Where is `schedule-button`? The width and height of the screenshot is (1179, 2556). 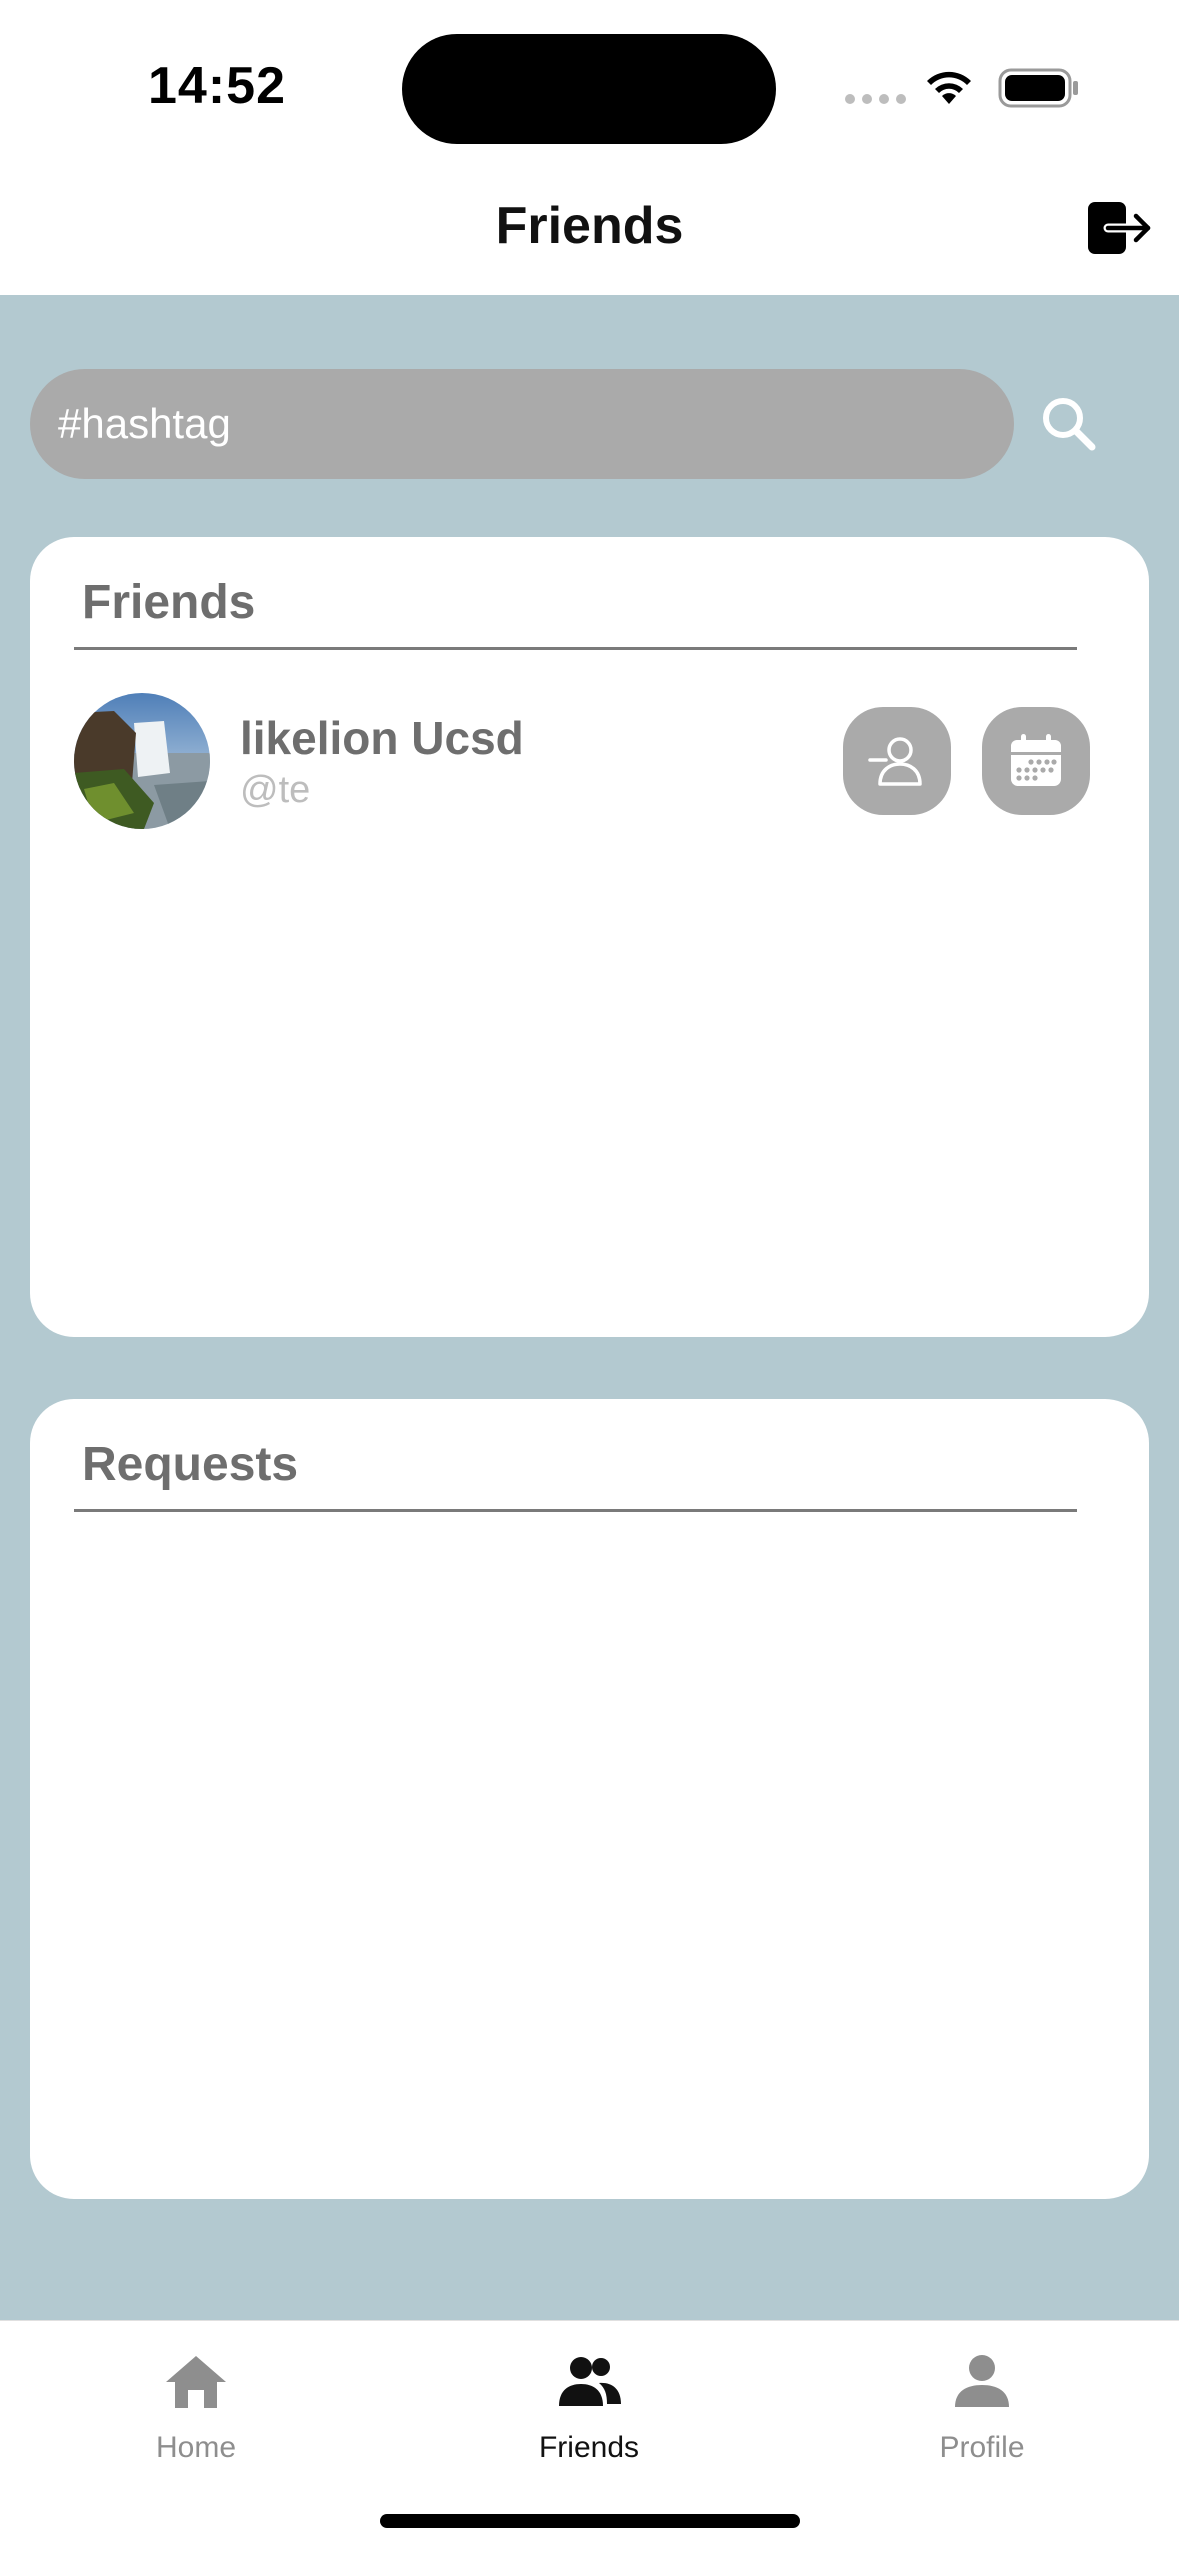 schedule-button is located at coordinates (1036, 761).